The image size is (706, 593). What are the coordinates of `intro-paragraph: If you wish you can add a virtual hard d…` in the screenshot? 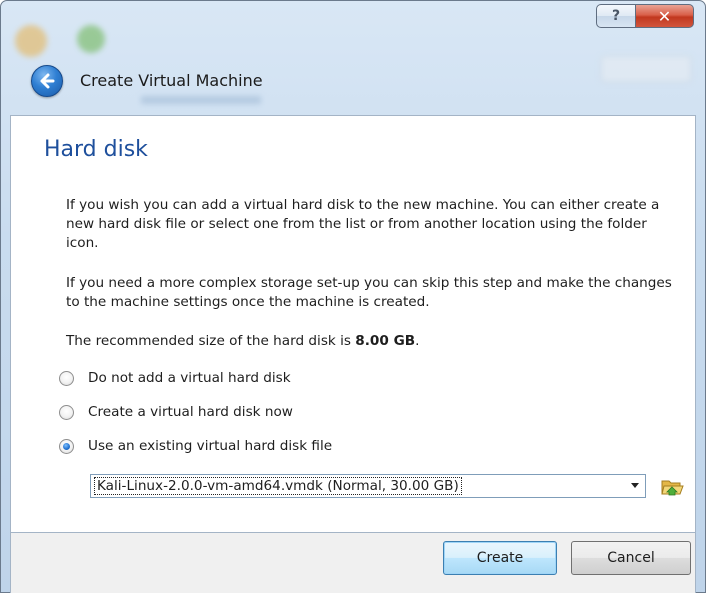 It's located at (363, 224).